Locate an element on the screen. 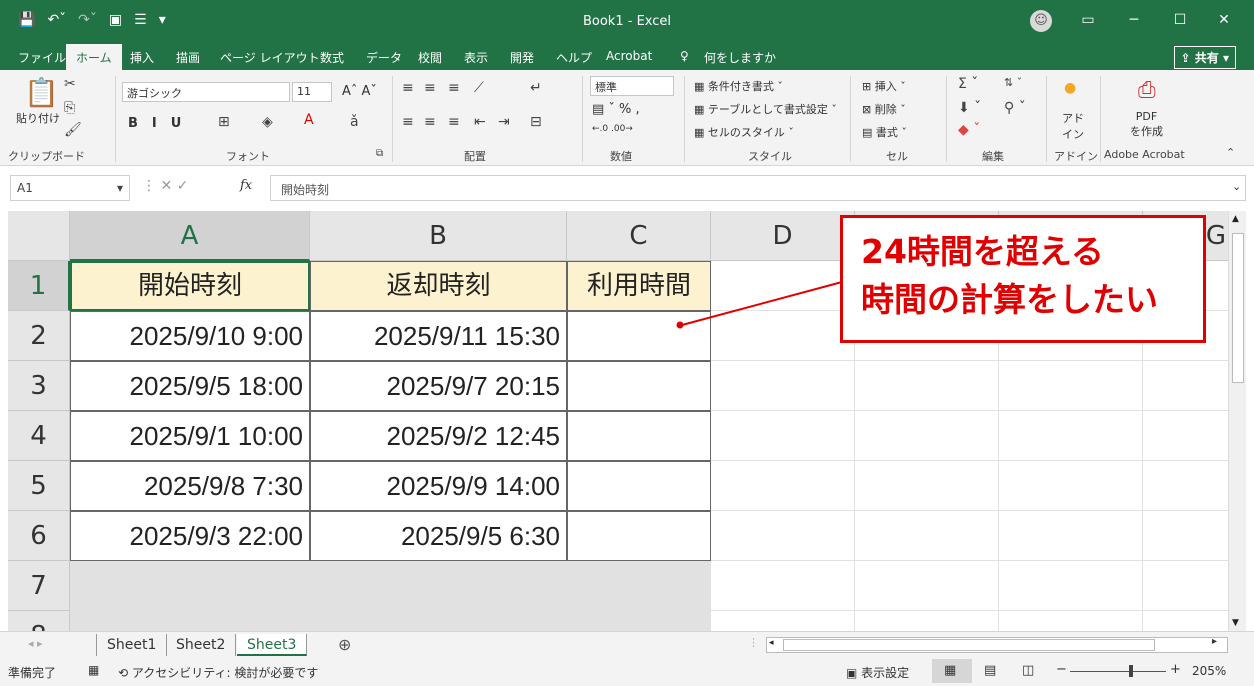 The image size is (1254, 686). zoom-level: 205% is located at coordinates (1209, 671).